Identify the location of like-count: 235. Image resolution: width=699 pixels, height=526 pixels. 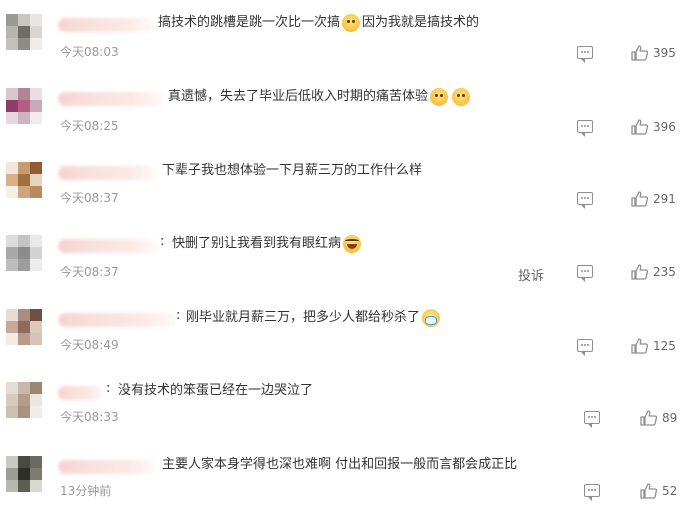
(664, 272).